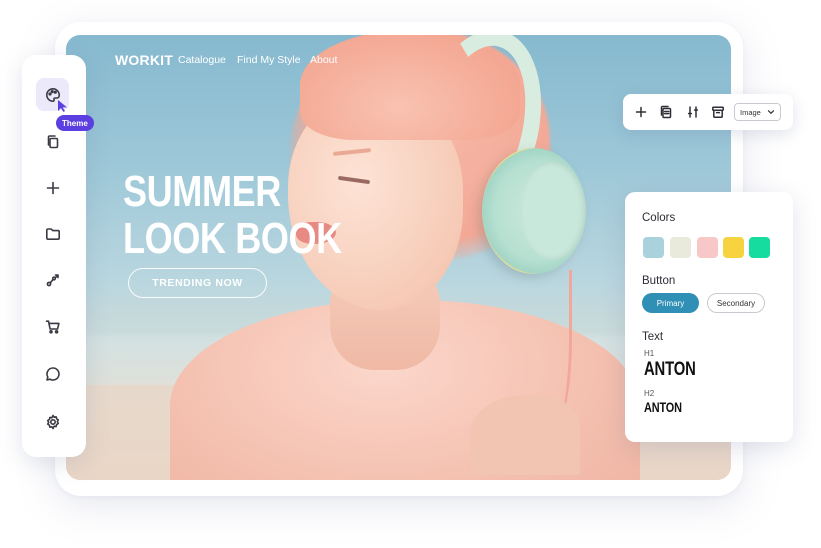 The image size is (821, 548). What do you see at coordinates (62, 106) in the screenshot?
I see `cursor-icon` at bounding box center [62, 106].